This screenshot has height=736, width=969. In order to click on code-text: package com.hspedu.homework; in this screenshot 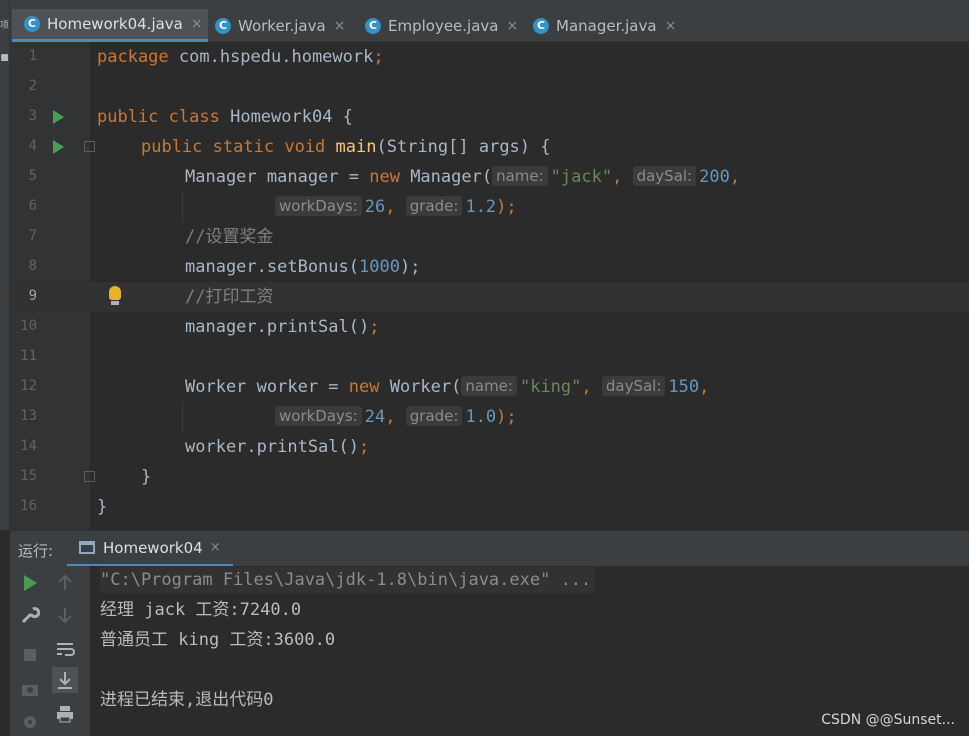, I will do `click(240, 57)`.